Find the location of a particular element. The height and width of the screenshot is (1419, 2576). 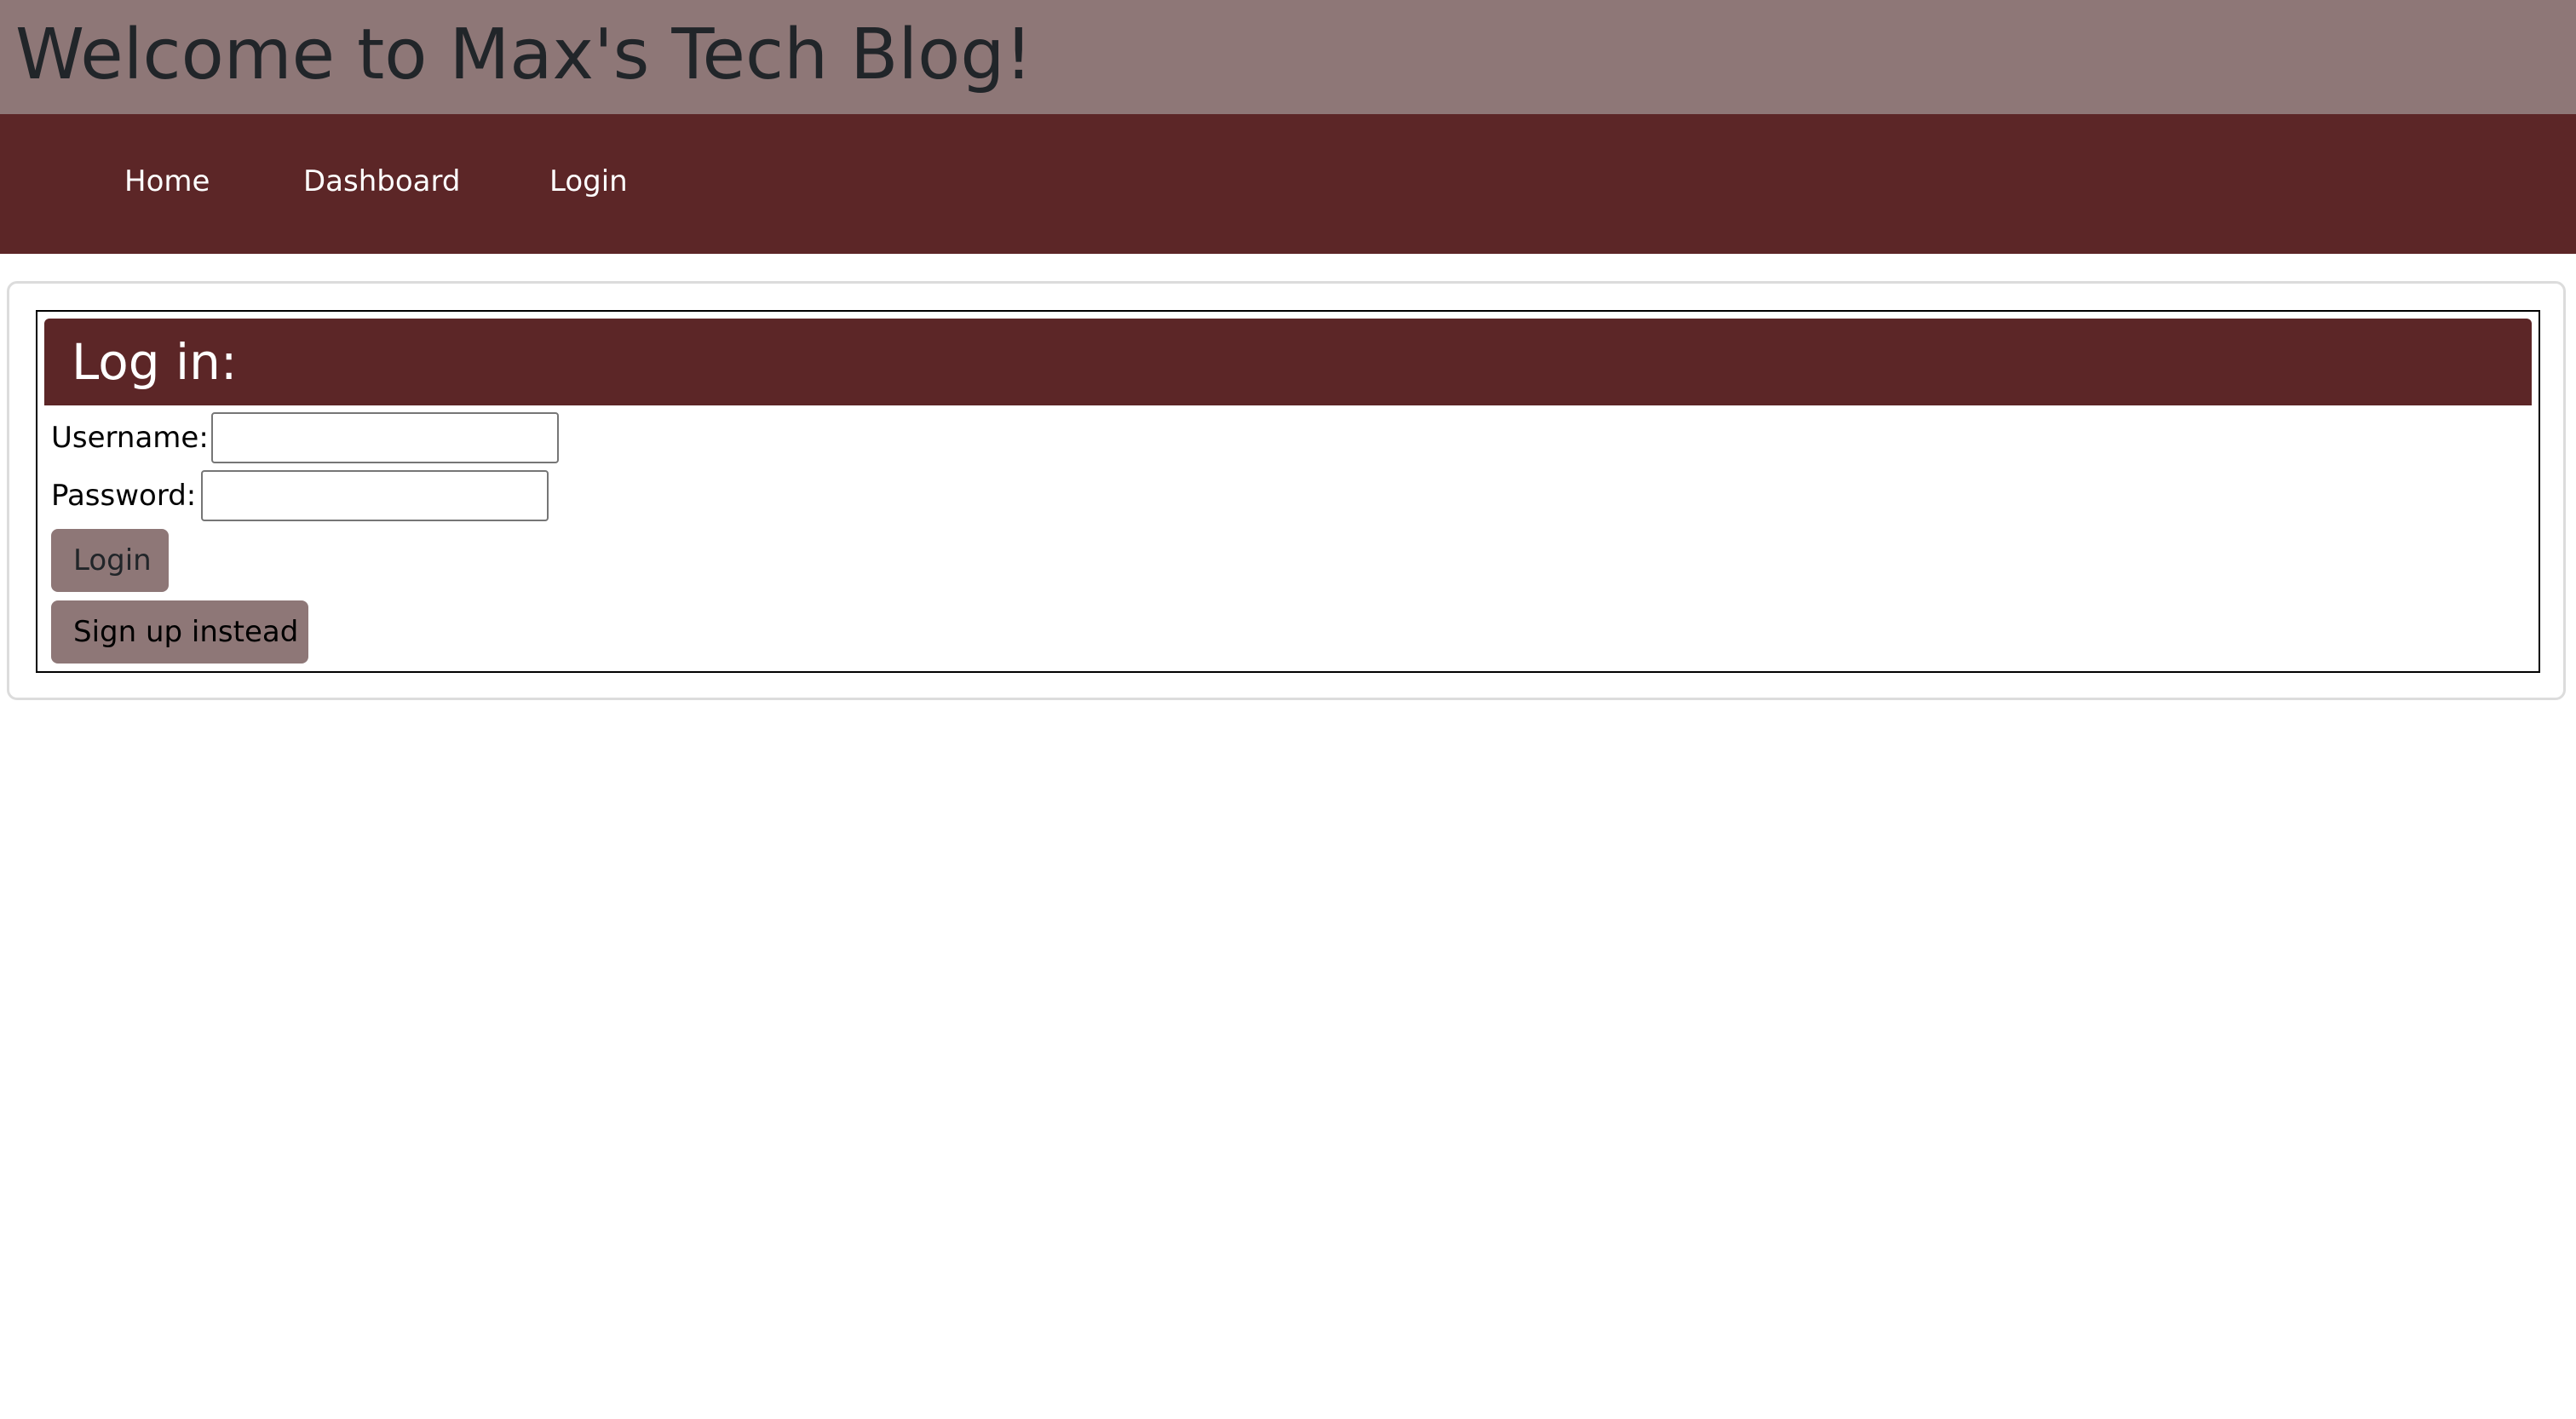

site-header: Welcome to Max's Tech Blog! is located at coordinates (1288, 57).